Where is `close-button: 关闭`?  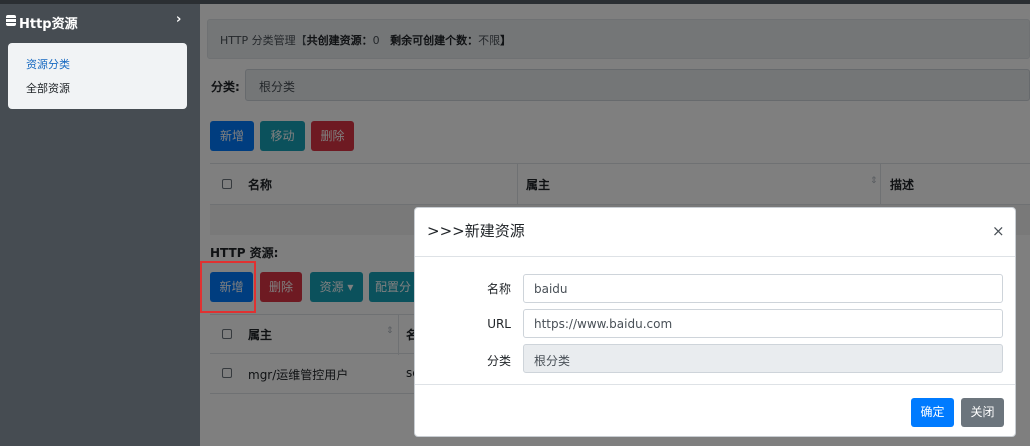 close-button: 关闭 is located at coordinates (982, 412).